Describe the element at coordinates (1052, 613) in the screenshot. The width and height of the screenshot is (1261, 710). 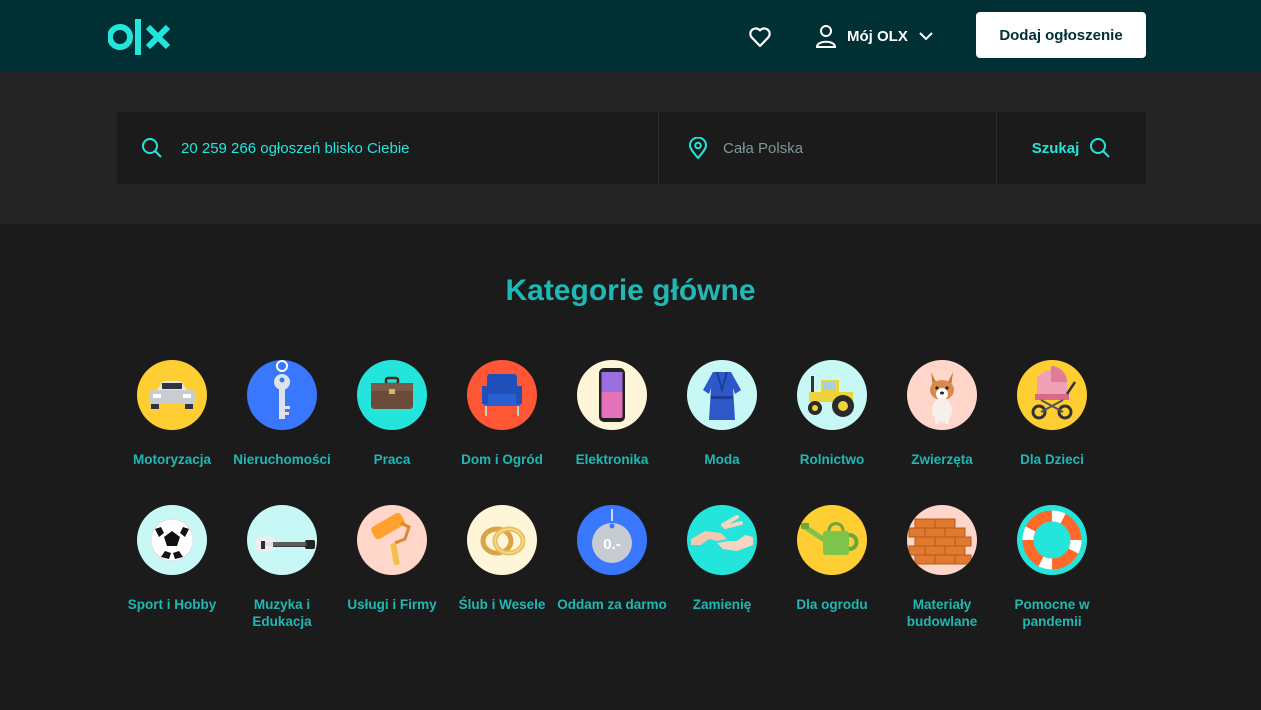
I see `category-label: Pomocne w pandemii` at that location.